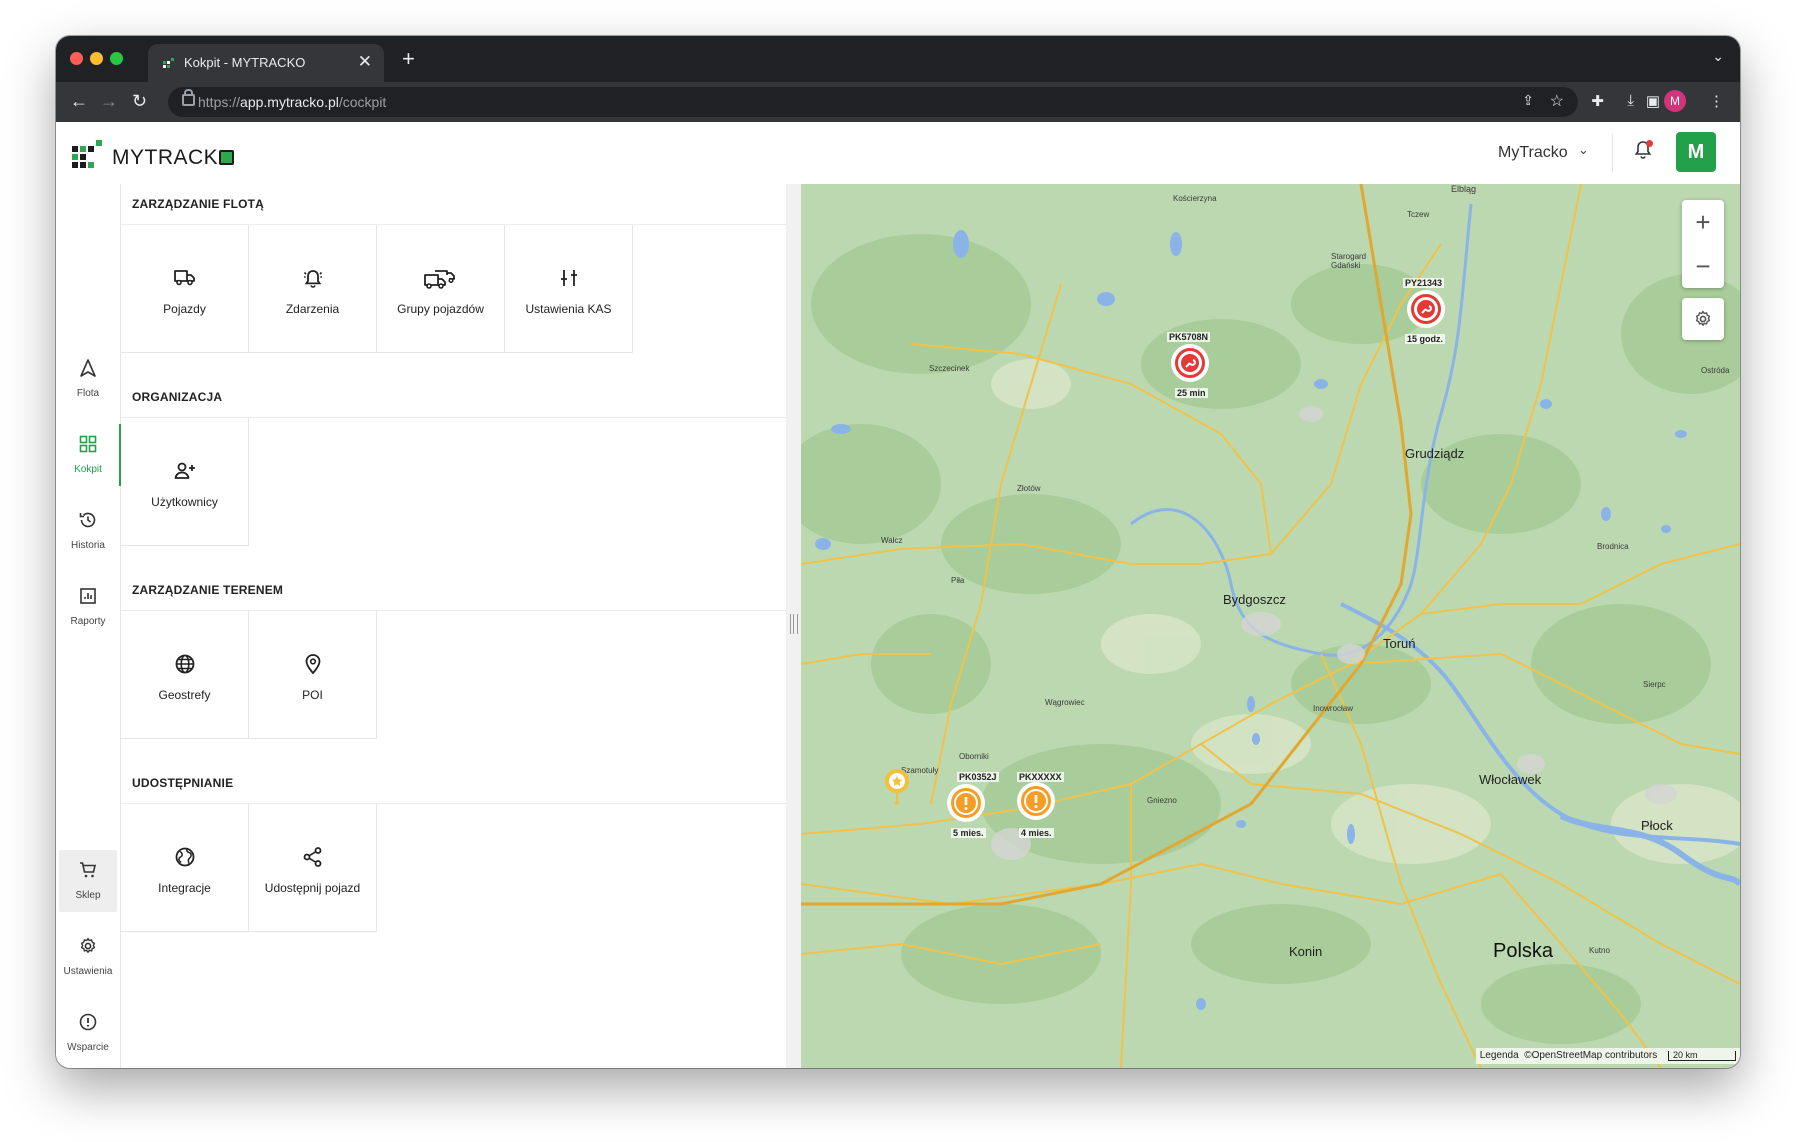  Describe the element at coordinates (1696, 152) in the screenshot. I see `user-avatar: M` at that location.